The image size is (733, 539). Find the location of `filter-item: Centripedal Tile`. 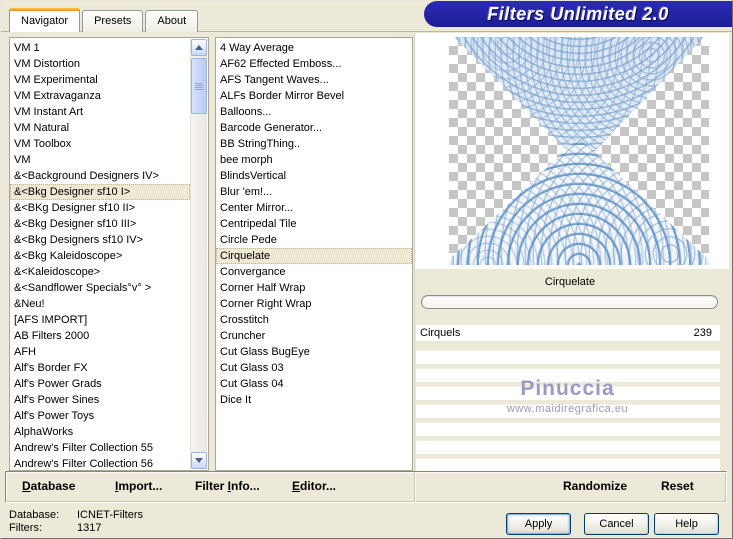

filter-item: Centripedal Tile is located at coordinates (314, 224).